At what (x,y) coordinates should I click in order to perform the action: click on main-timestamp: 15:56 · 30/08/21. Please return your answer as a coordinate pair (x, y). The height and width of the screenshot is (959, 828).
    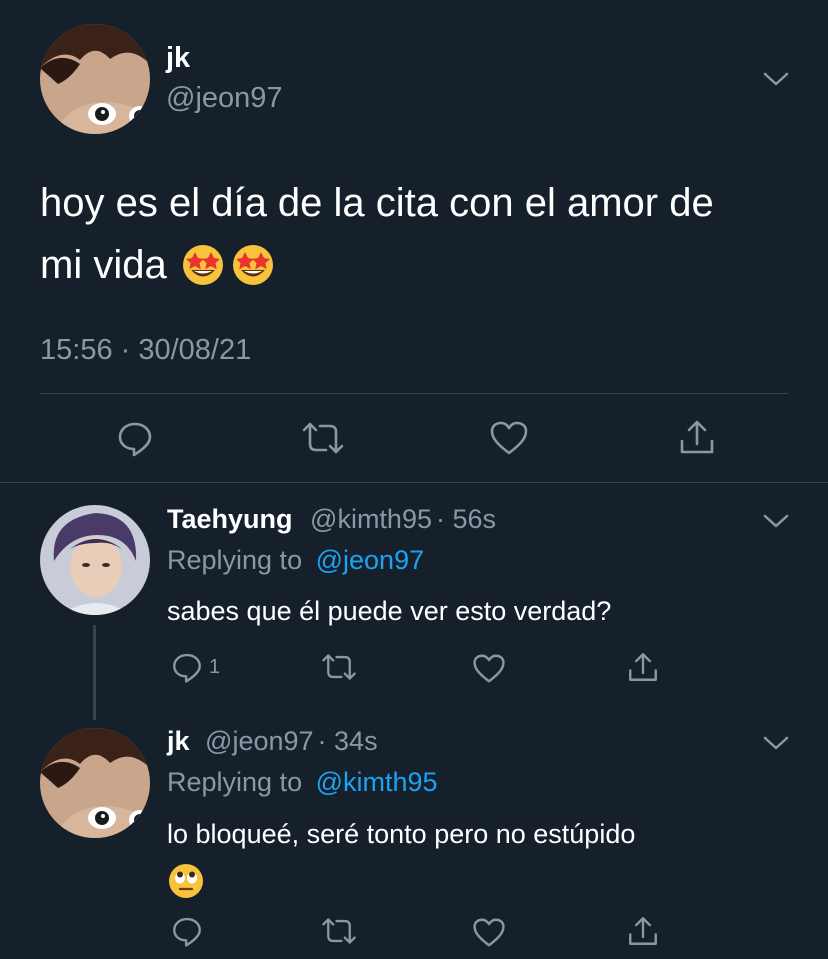
    Looking at the image, I should click on (145, 350).